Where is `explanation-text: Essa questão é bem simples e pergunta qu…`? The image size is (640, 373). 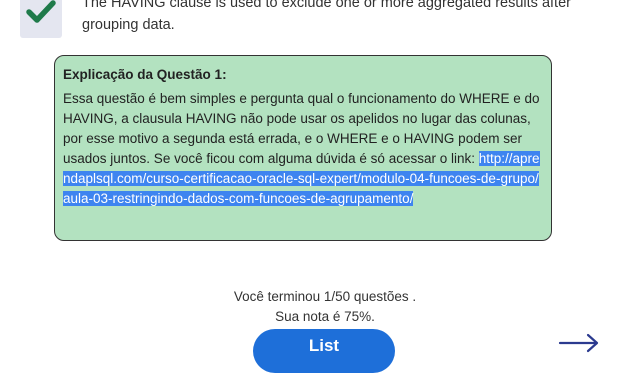 explanation-text: Essa questão é bem simples e pergunta qu… is located at coordinates (301, 128).